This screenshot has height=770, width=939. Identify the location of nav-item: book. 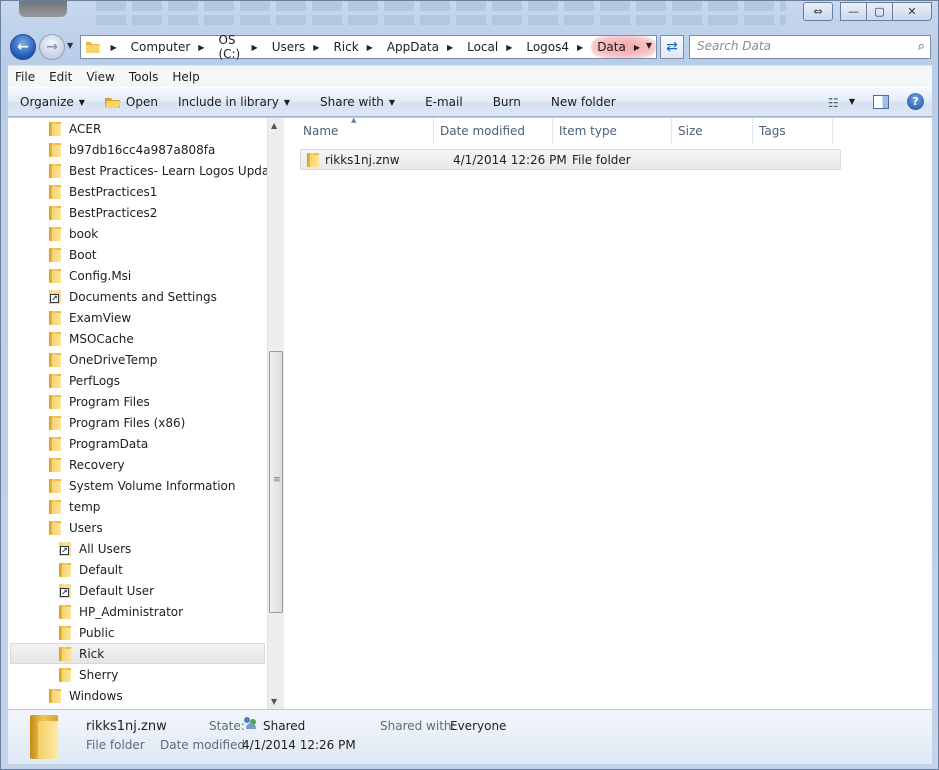
(73, 233).